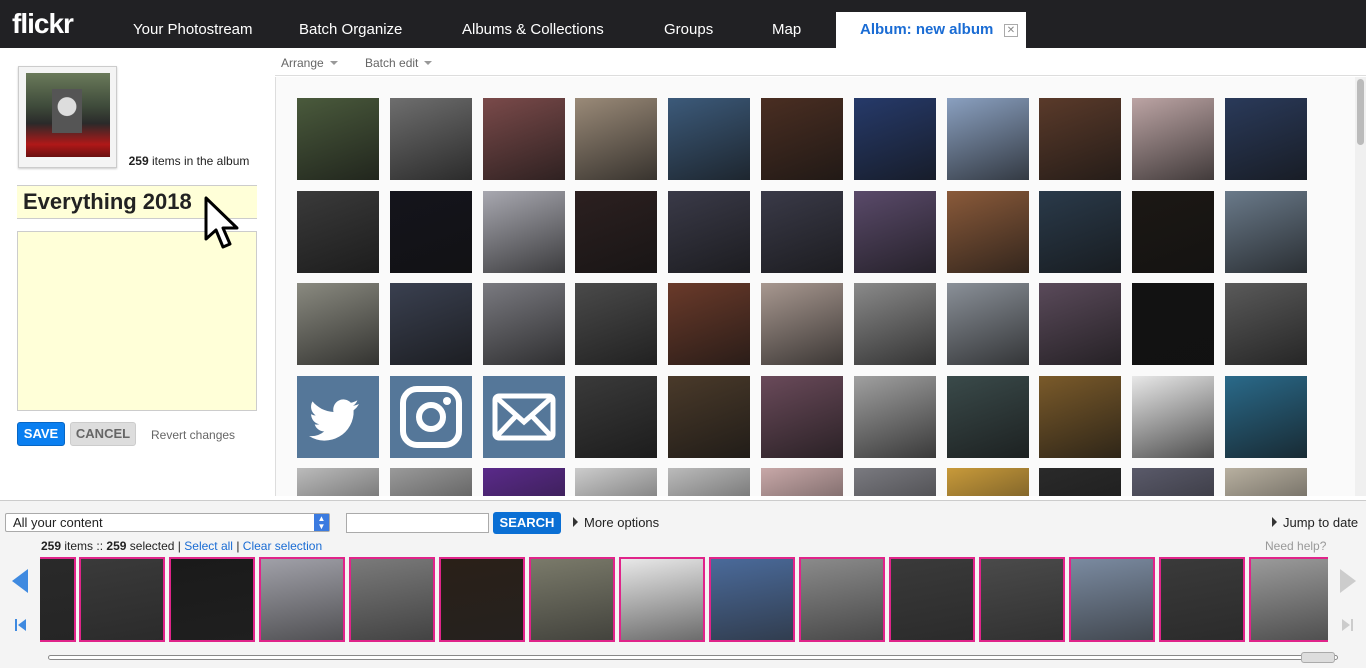  Describe the element at coordinates (309, 63) in the screenshot. I see `arrange-menu: Arrange` at that location.